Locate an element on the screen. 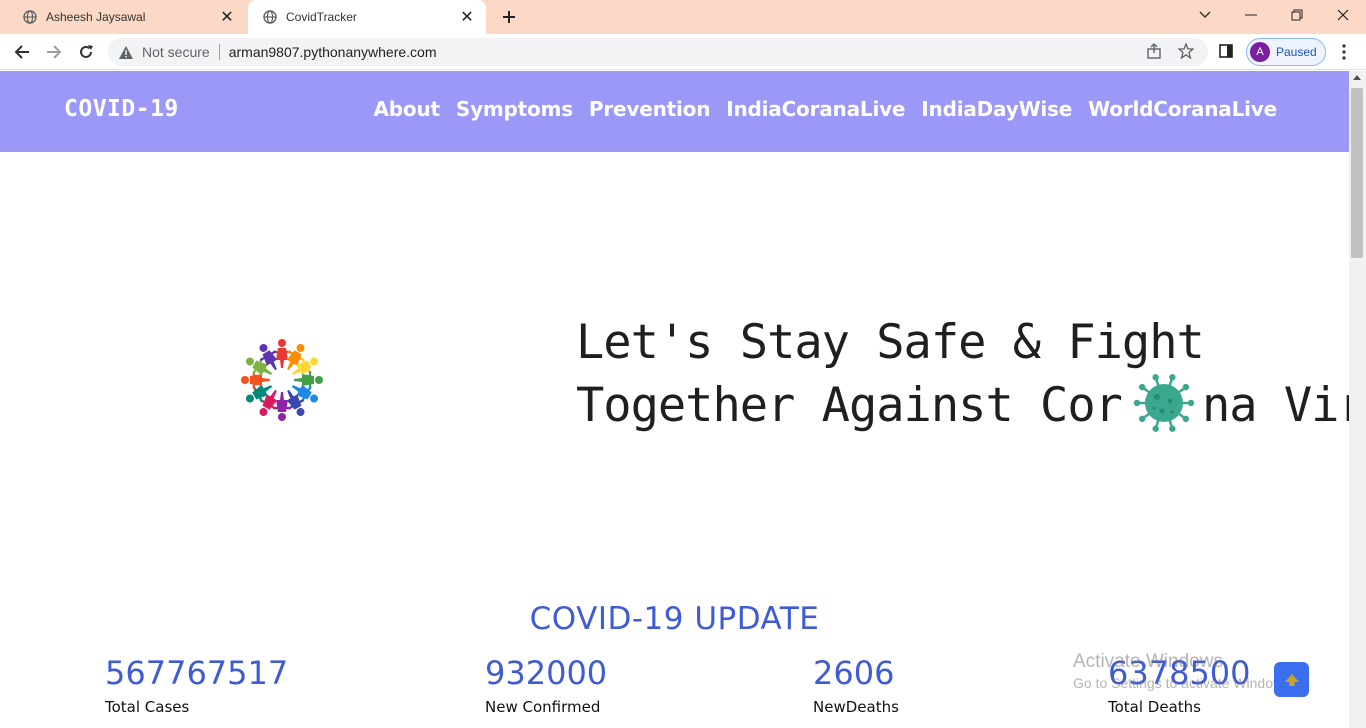 This screenshot has width=1366, height=728. stat-label: New Confirmed is located at coordinates (543, 707).